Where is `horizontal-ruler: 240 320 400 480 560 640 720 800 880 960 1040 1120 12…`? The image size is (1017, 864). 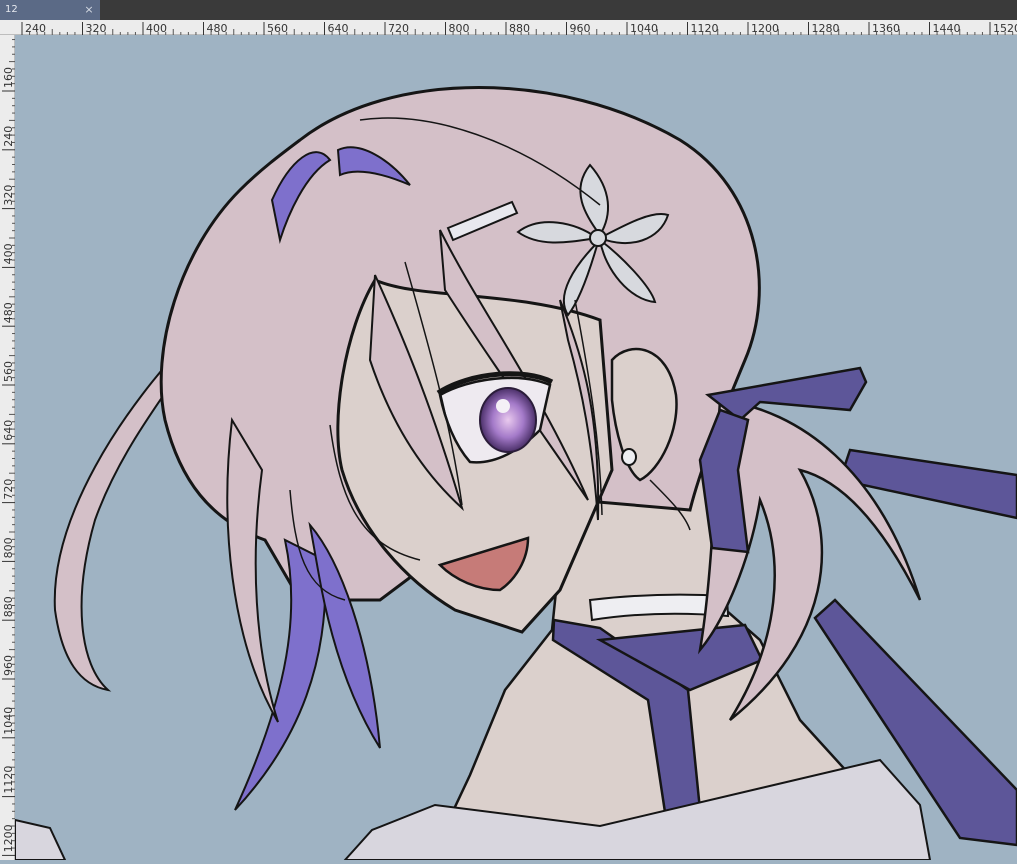
horizontal-ruler: 240 320 400 480 560 640 720 800 880 960 1040 1120 12… is located at coordinates (508, 27).